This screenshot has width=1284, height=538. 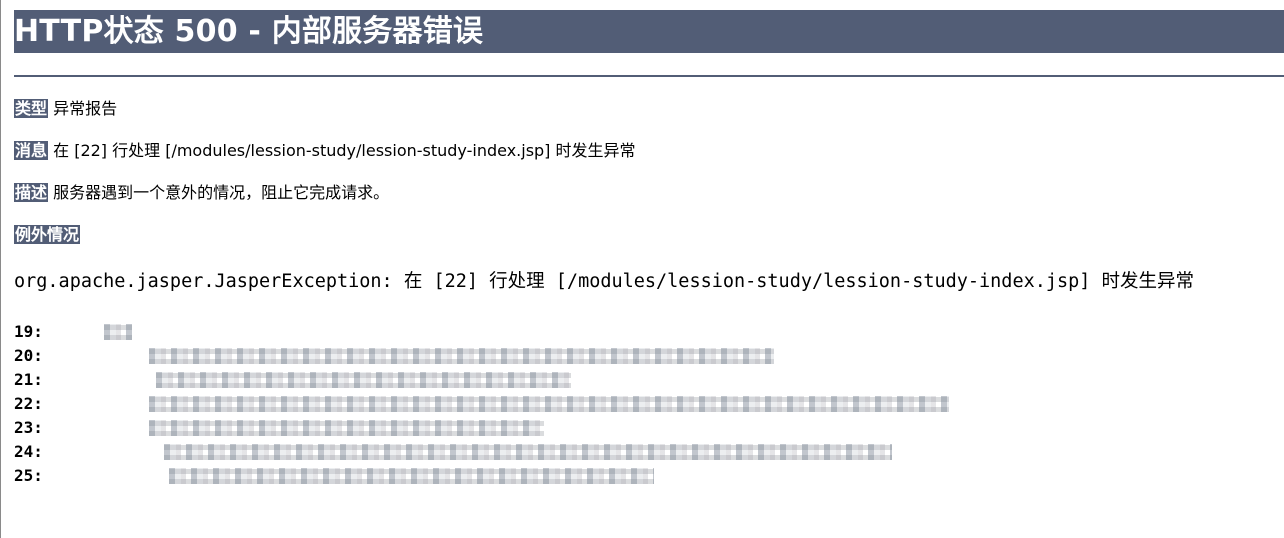 I want to click on line-number: 25:, so click(x=28, y=475).